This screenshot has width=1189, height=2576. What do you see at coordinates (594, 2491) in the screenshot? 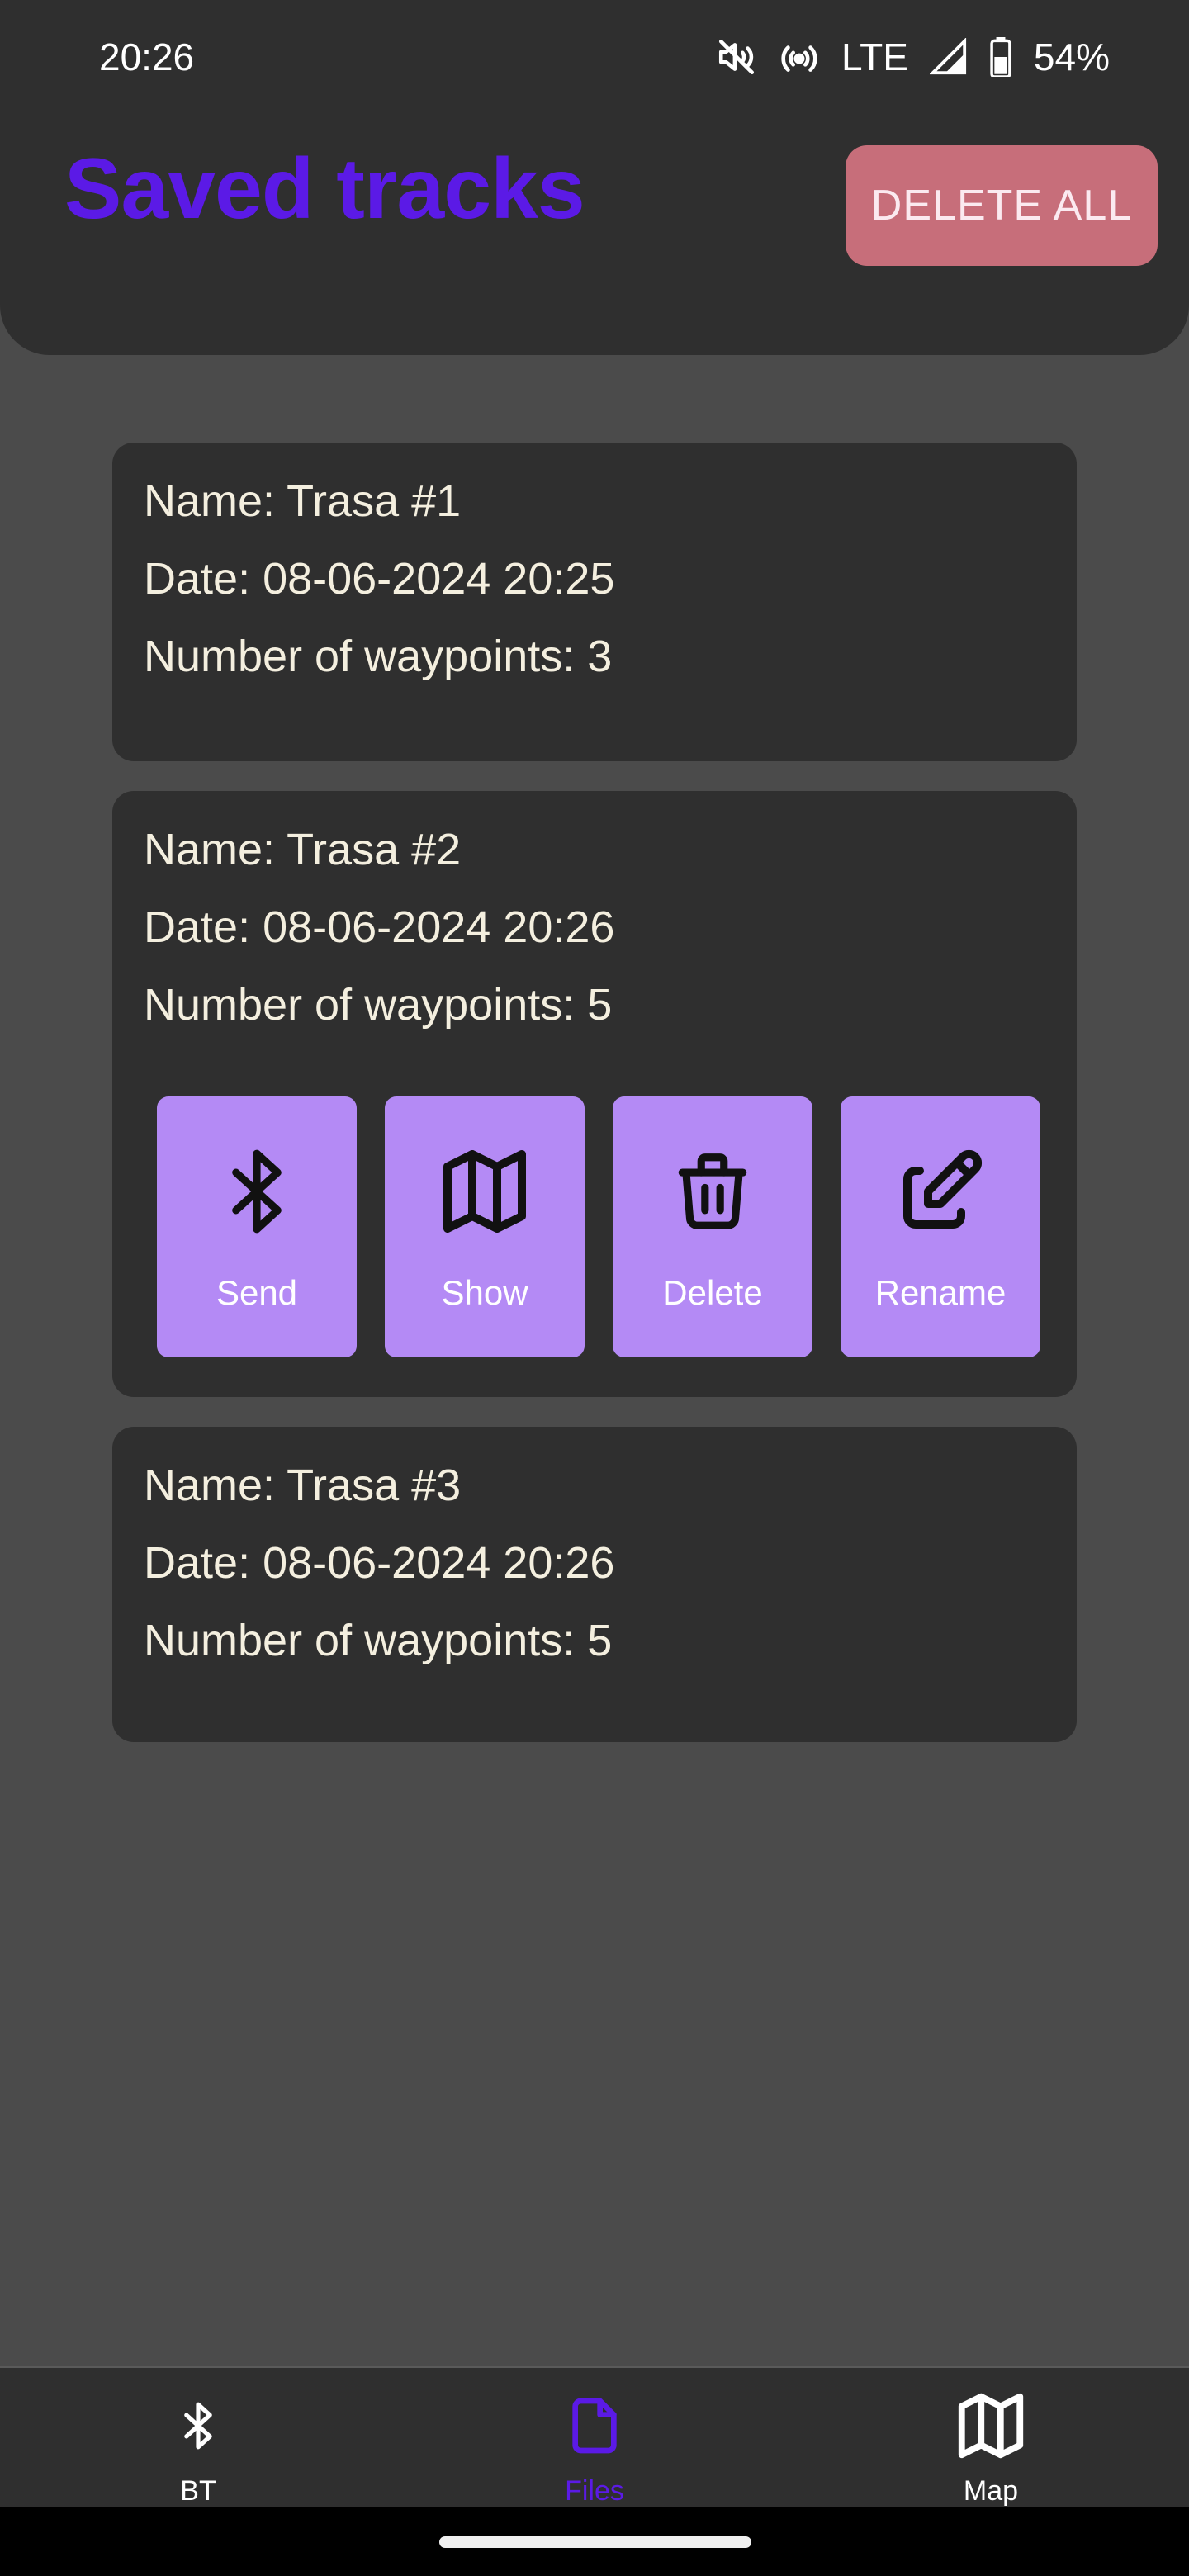
I see `nav-label-files: Files` at bounding box center [594, 2491].